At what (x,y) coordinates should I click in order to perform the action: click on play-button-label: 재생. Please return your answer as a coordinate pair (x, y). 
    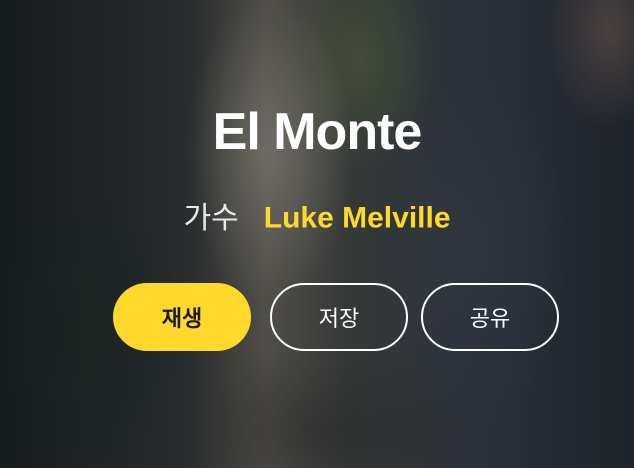
    Looking at the image, I should click on (182, 319).